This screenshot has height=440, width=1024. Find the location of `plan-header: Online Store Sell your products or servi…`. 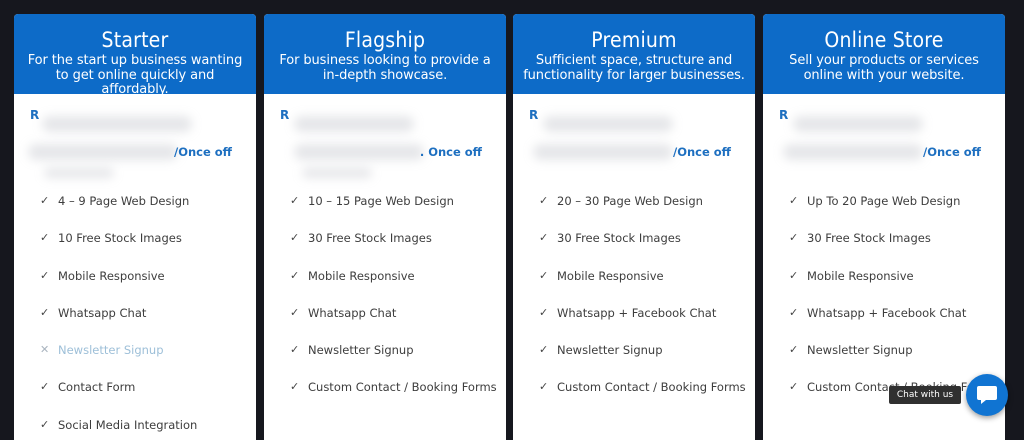

plan-header: Online Store Sell your products or servi… is located at coordinates (884, 54).